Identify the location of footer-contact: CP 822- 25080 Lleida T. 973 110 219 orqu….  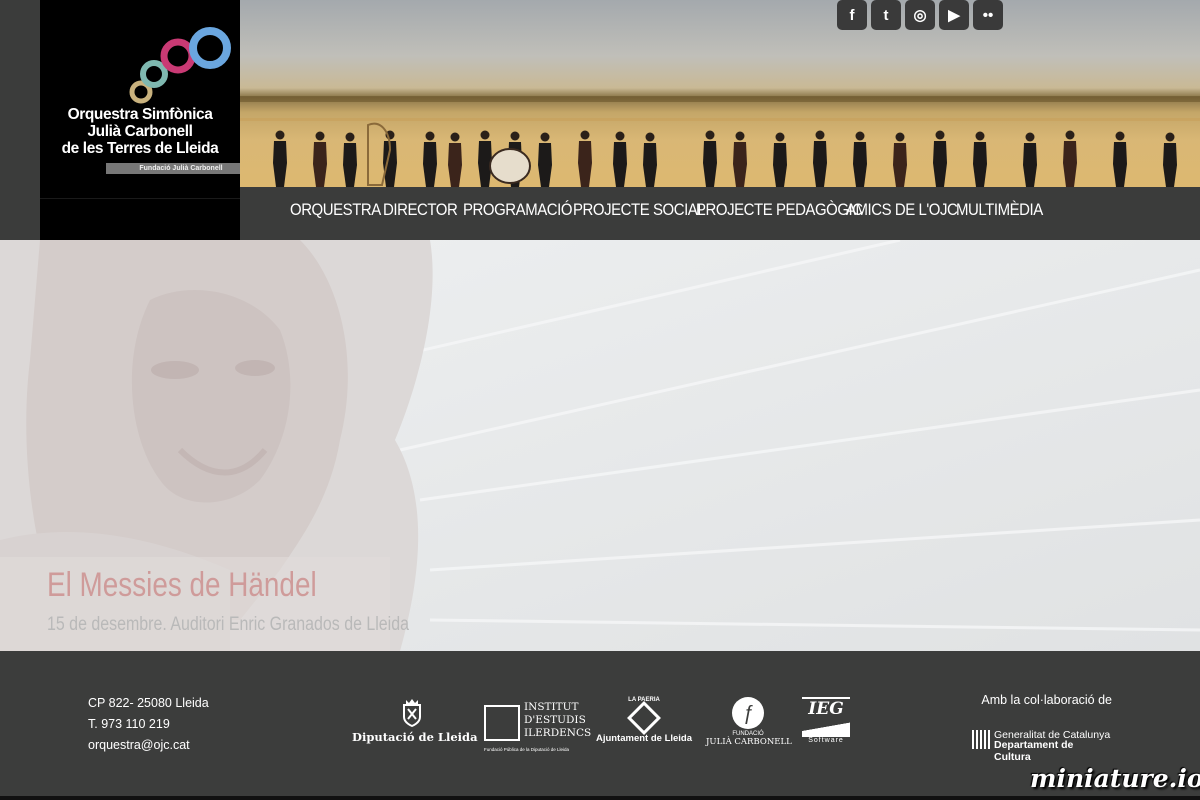
(148, 724).